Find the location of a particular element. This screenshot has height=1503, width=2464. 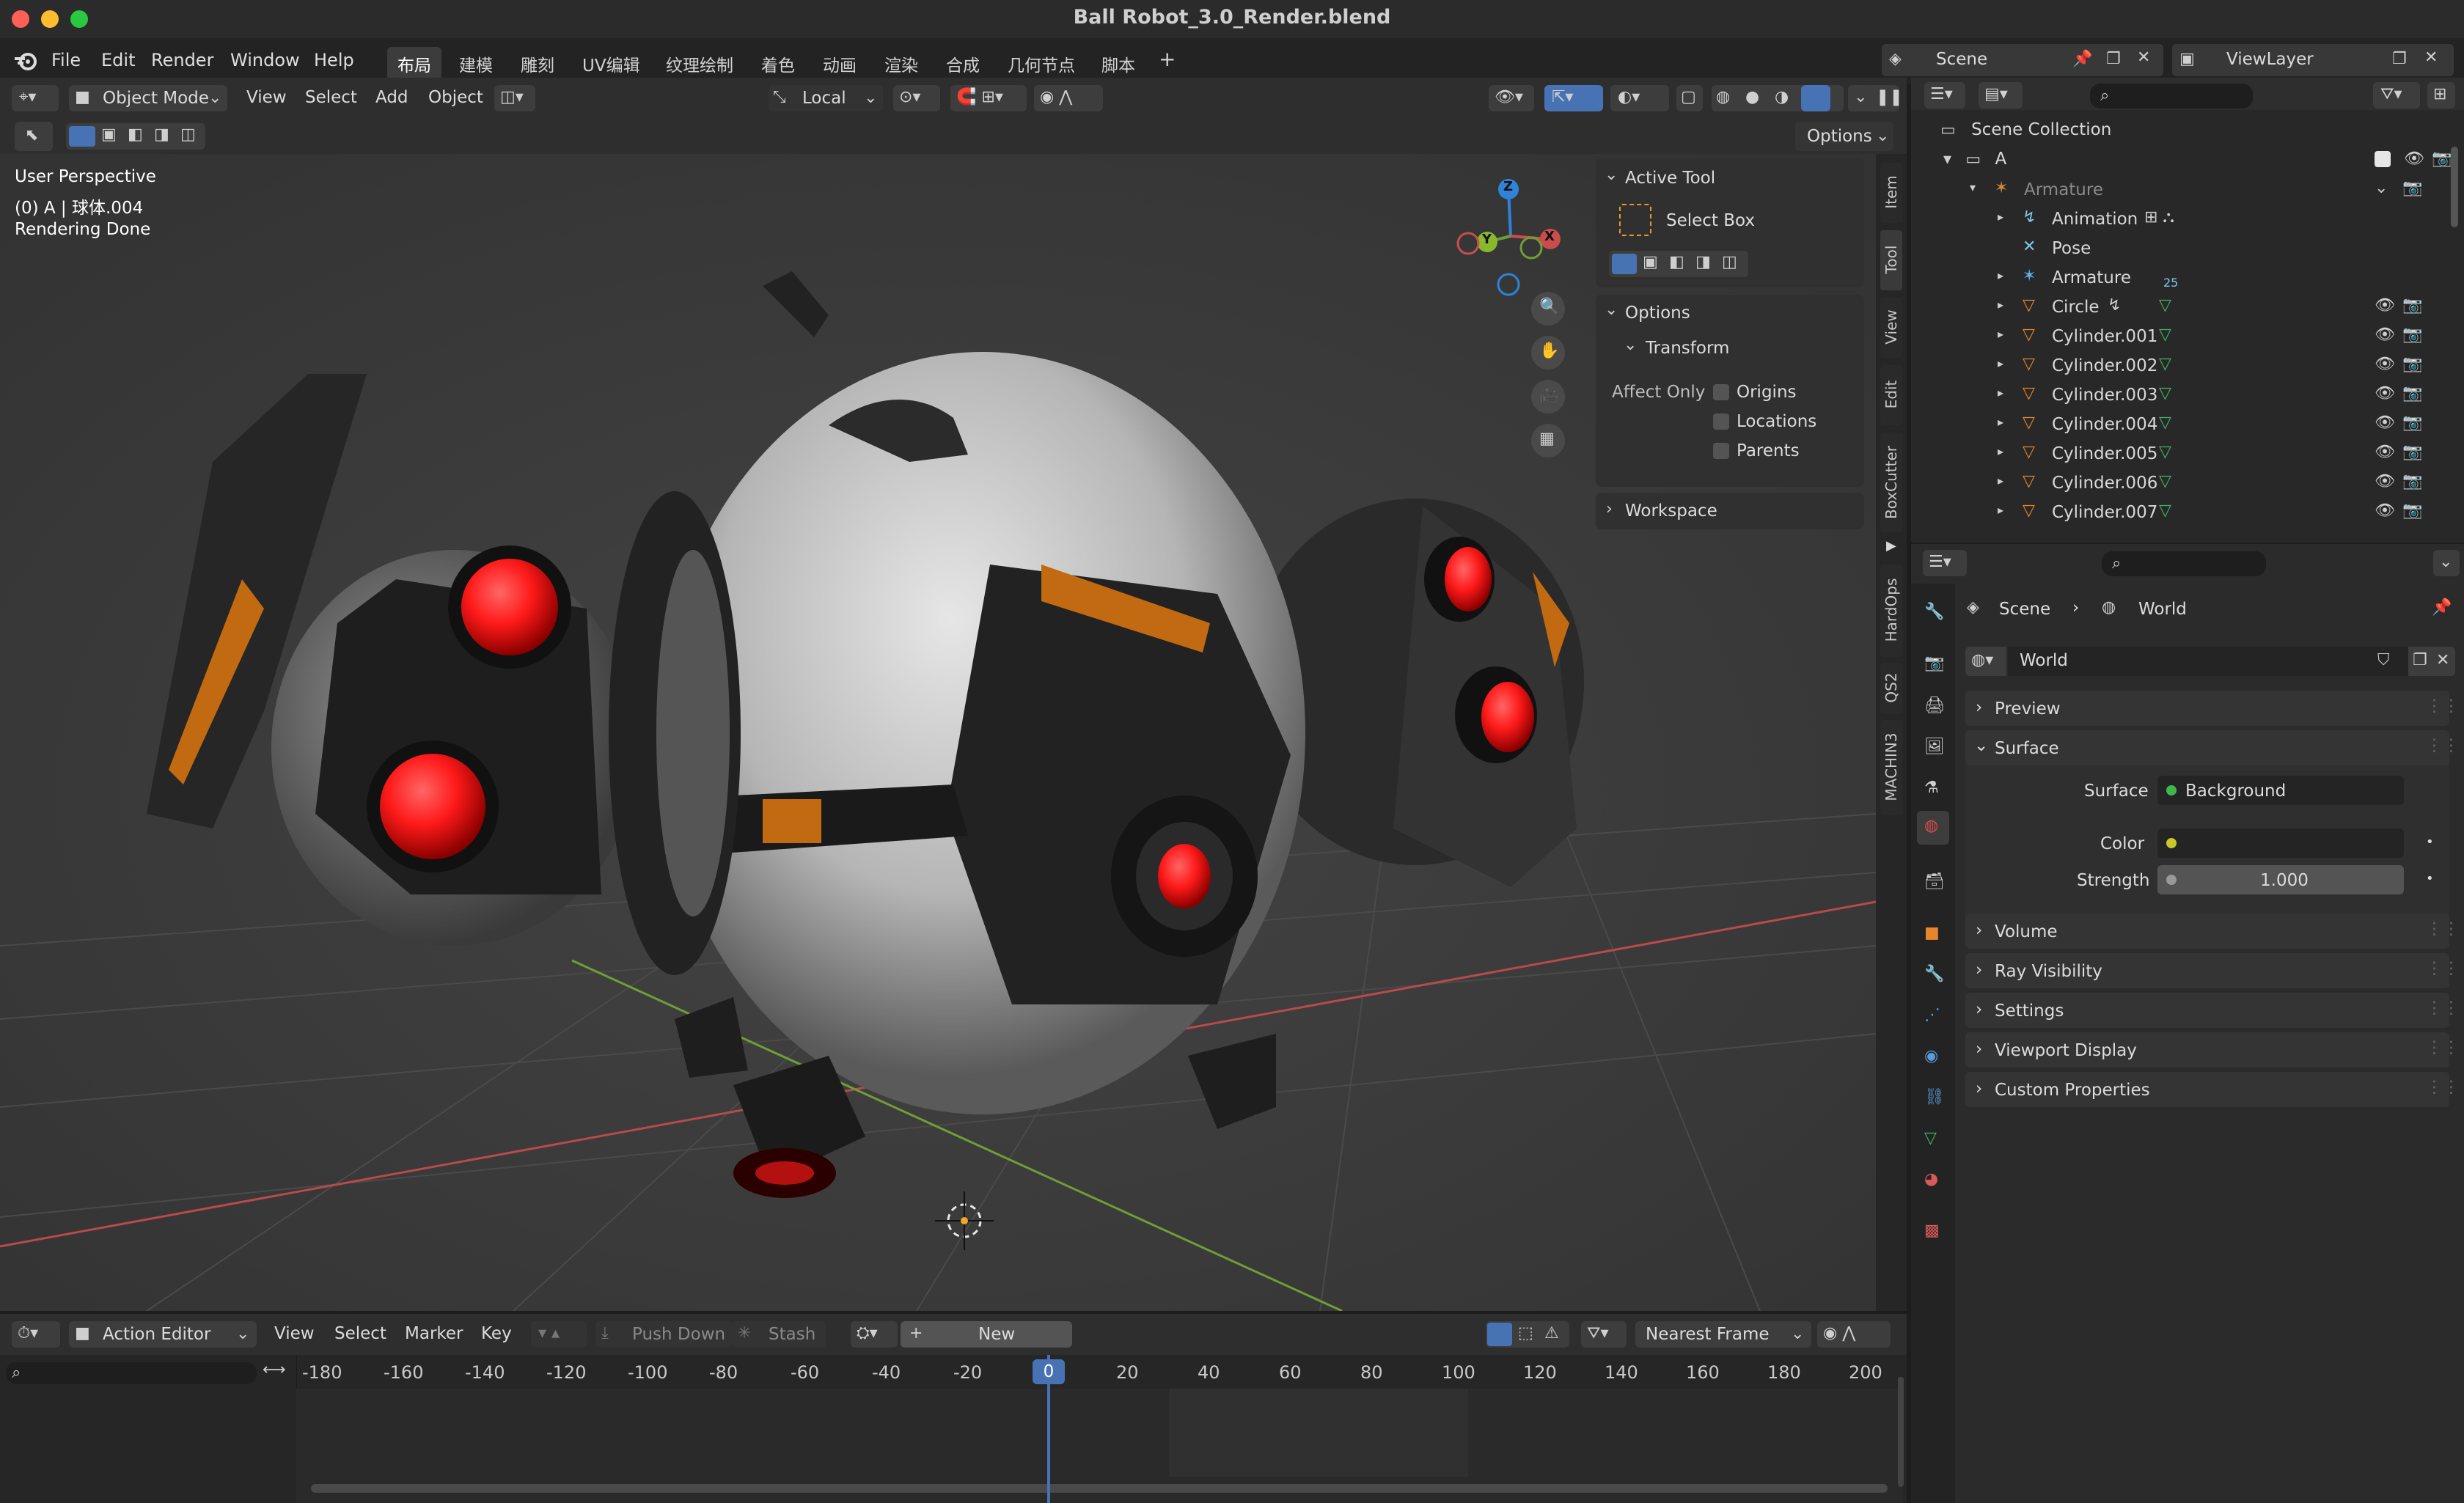

modifier-properties-icon: 🔧 is located at coordinates (1934, 974).